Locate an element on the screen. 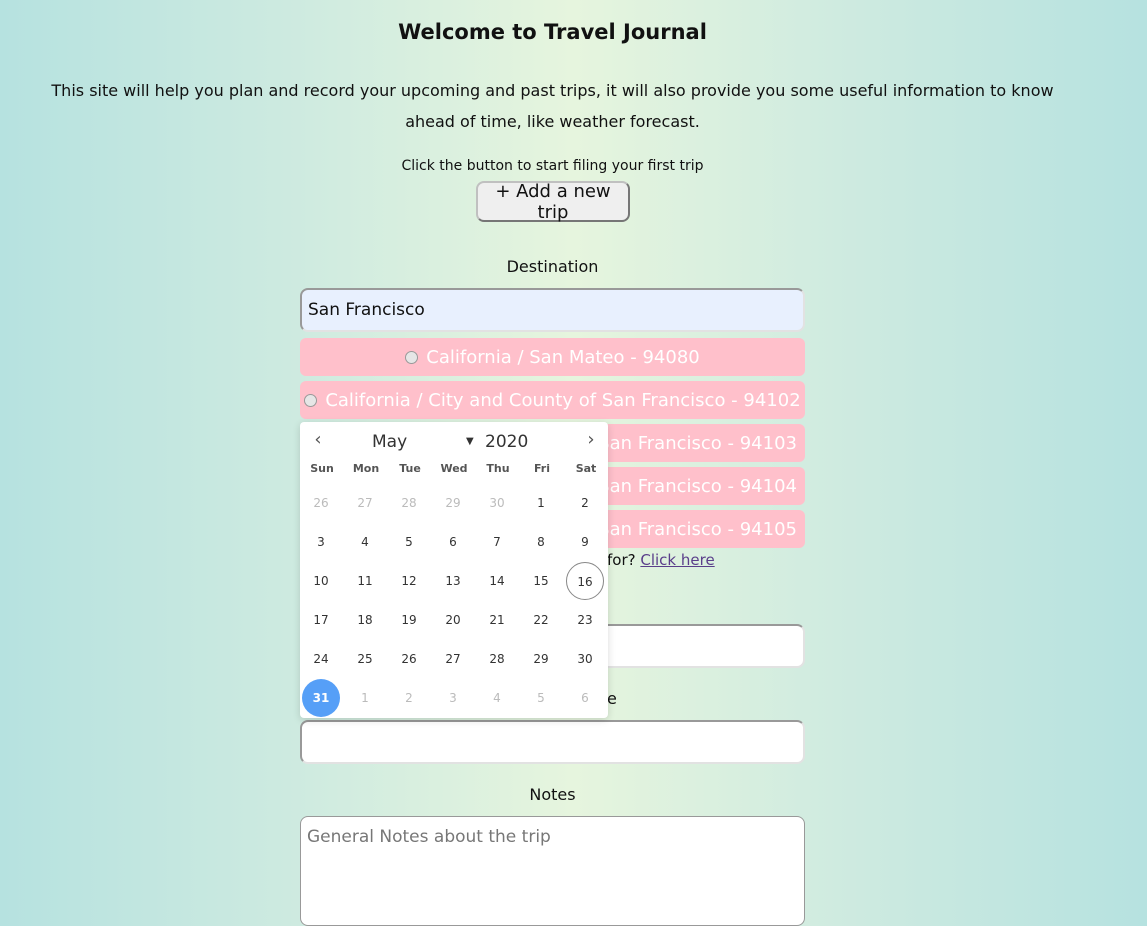 The height and width of the screenshot is (926, 1147). caret-down-icon: ▼ is located at coordinates (470, 441).